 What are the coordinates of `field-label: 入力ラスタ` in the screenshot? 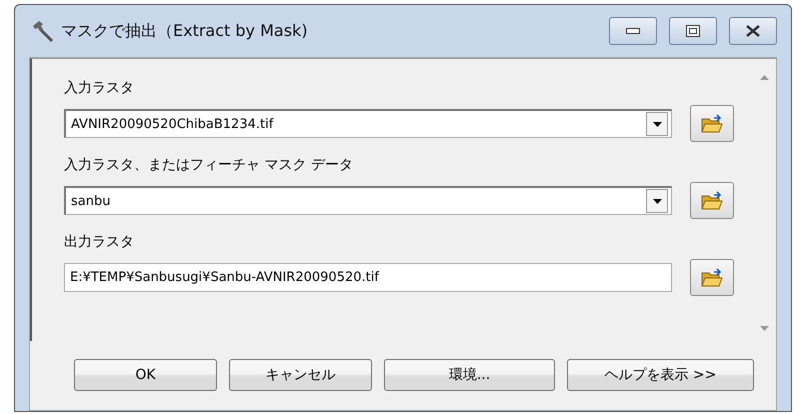 It's located at (99, 88).